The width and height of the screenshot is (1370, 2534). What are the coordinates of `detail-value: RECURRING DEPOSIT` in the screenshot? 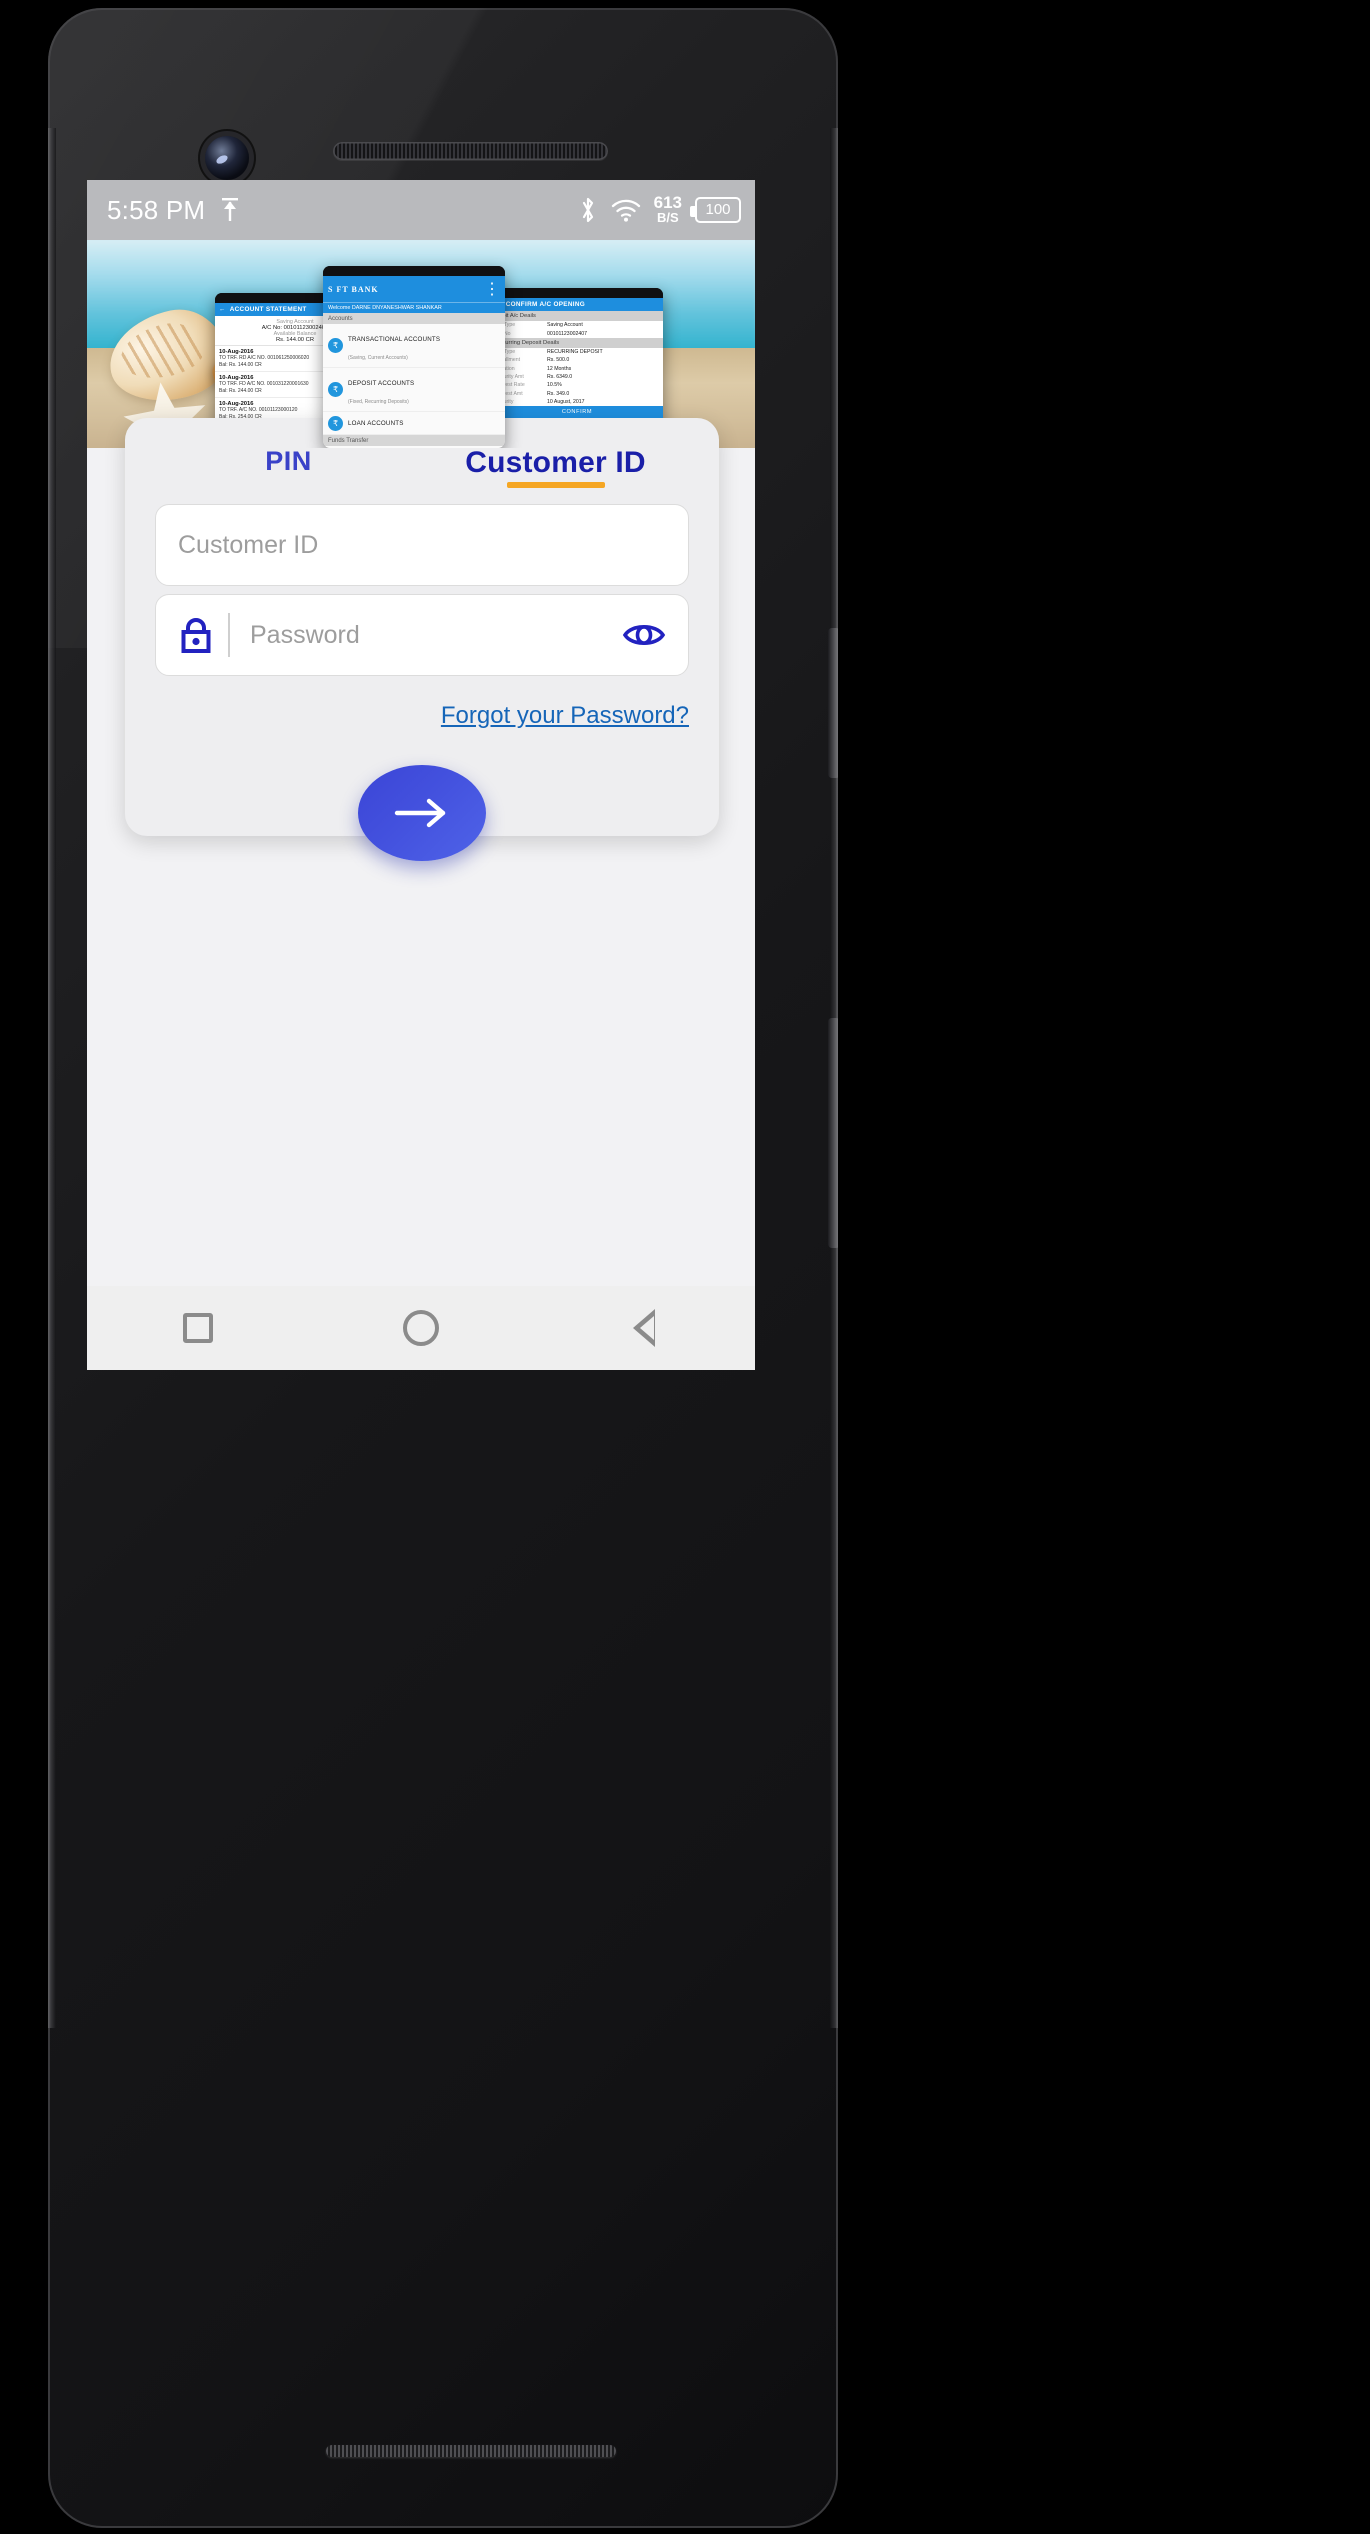 It's located at (575, 351).